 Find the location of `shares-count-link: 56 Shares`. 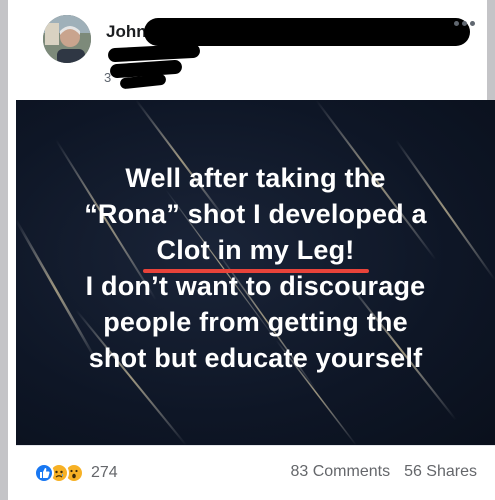

shares-count-link: 56 Shares is located at coordinates (440, 472).